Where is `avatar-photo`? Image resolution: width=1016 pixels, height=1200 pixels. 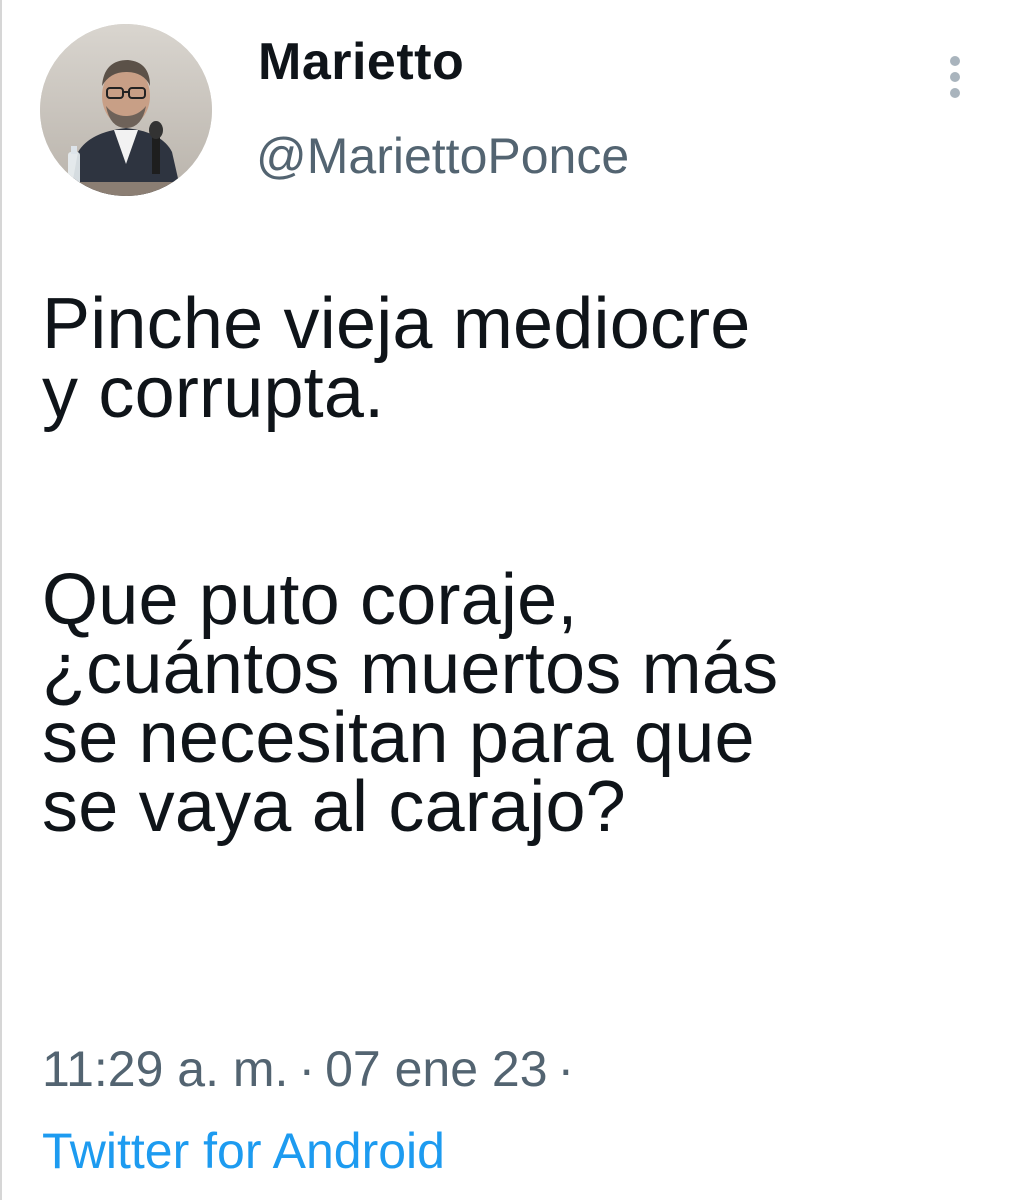 avatar-photo is located at coordinates (126, 110).